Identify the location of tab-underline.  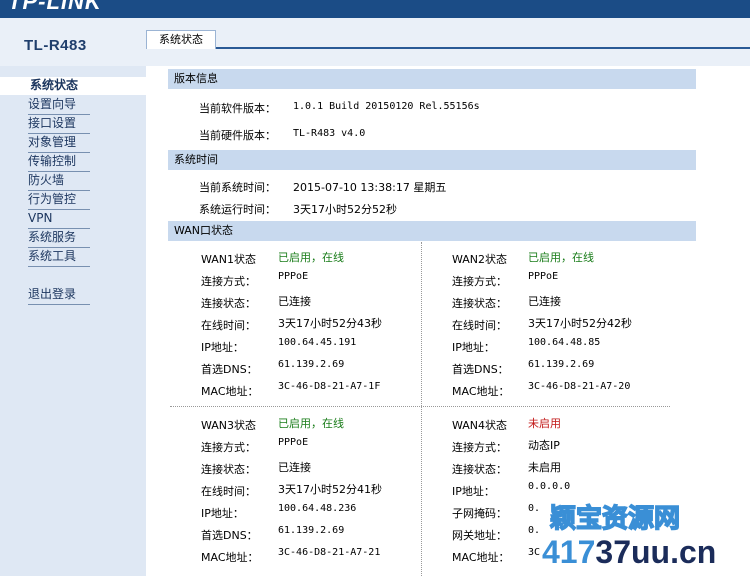
(448, 48).